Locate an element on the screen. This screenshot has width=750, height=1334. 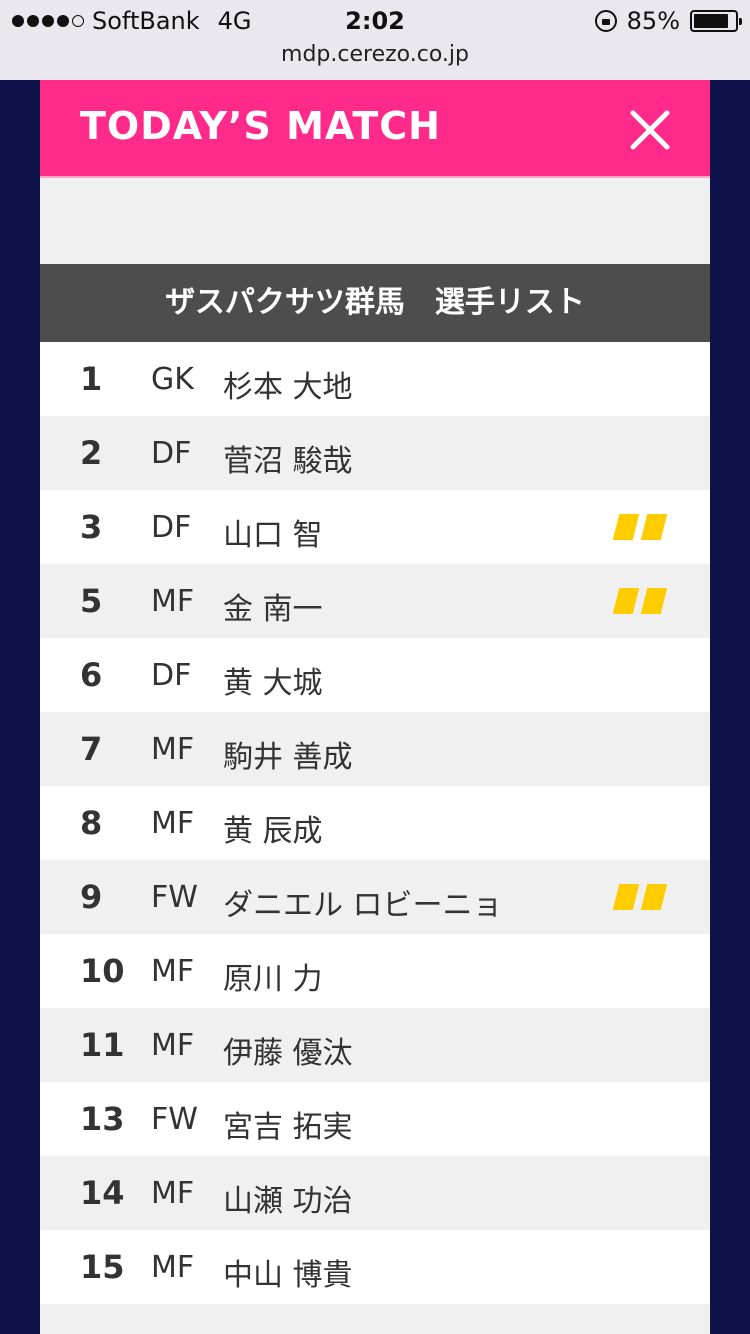
player-number: 5 is located at coordinates (91, 601).